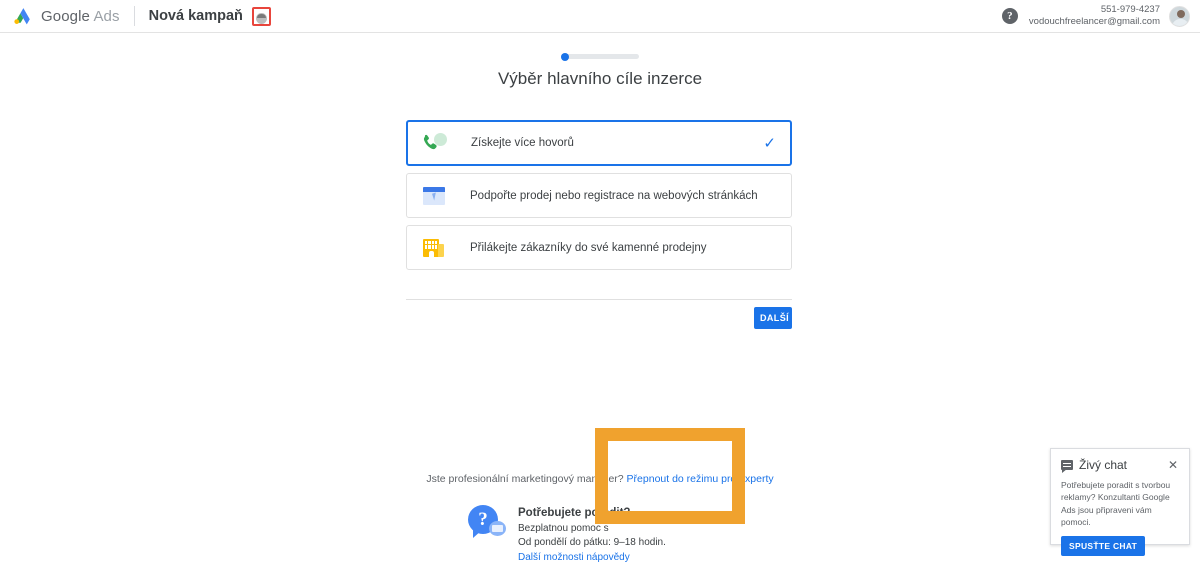 This screenshot has height=563, width=1200. What do you see at coordinates (497, 528) in the screenshot?
I see `help-mini-bubble` at bounding box center [497, 528].